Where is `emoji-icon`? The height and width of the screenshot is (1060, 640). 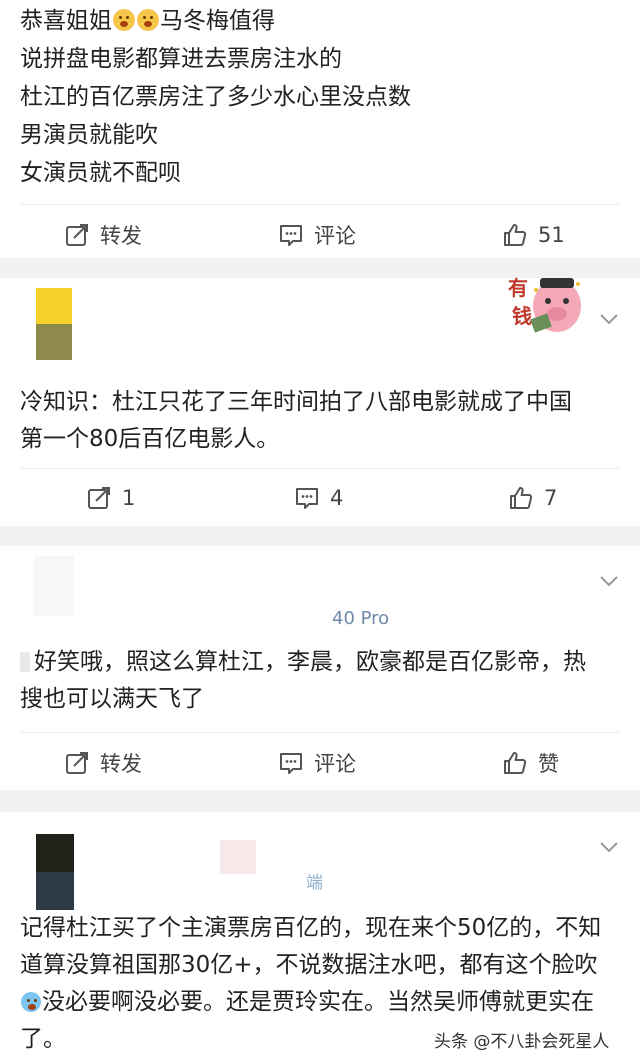 emoji-icon is located at coordinates (25, 662).